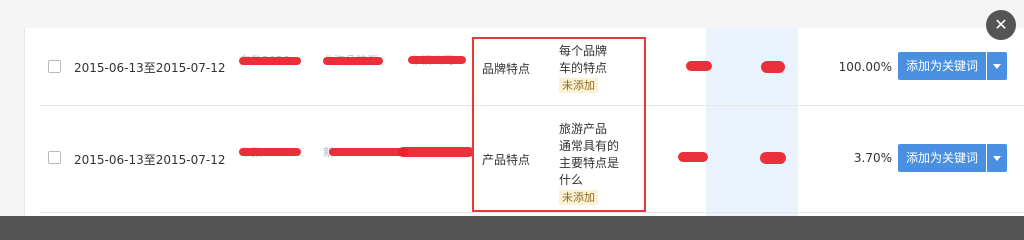  I want to click on highlight-box, so click(559, 124).